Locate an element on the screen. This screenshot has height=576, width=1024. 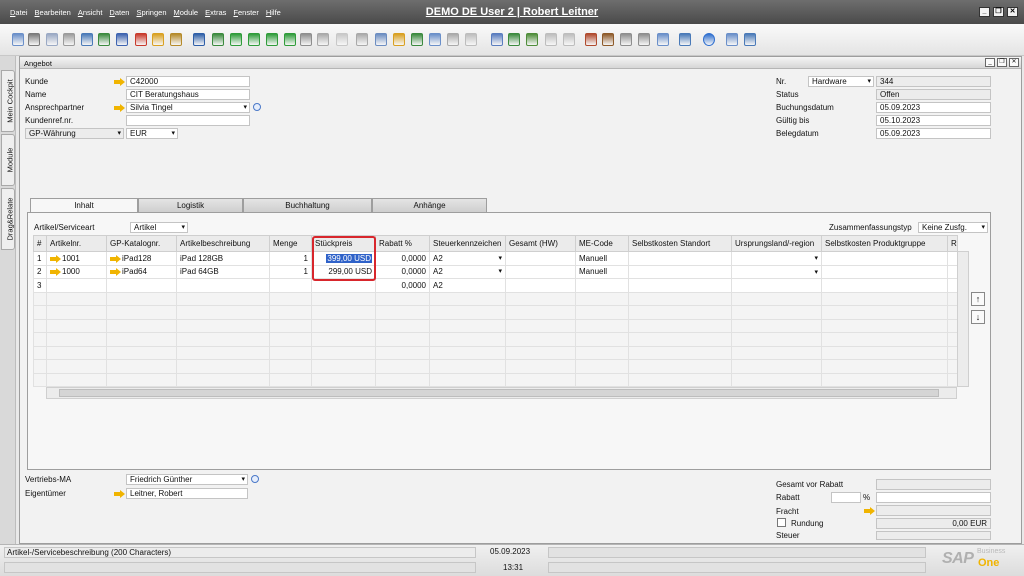
zusammenfassungstyp-dropdown: Keine Zusfg. is located at coordinates (953, 227).